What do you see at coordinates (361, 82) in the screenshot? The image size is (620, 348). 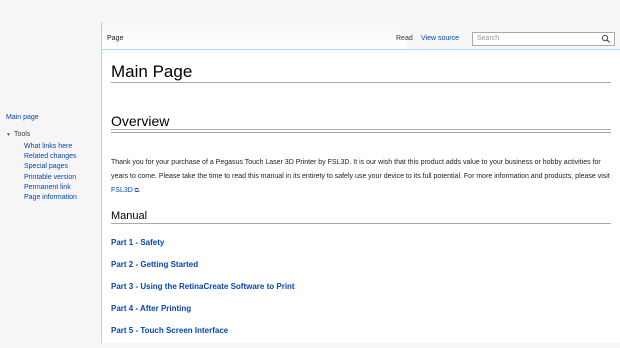 I see `title-divider` at bounding box center [361, 82].